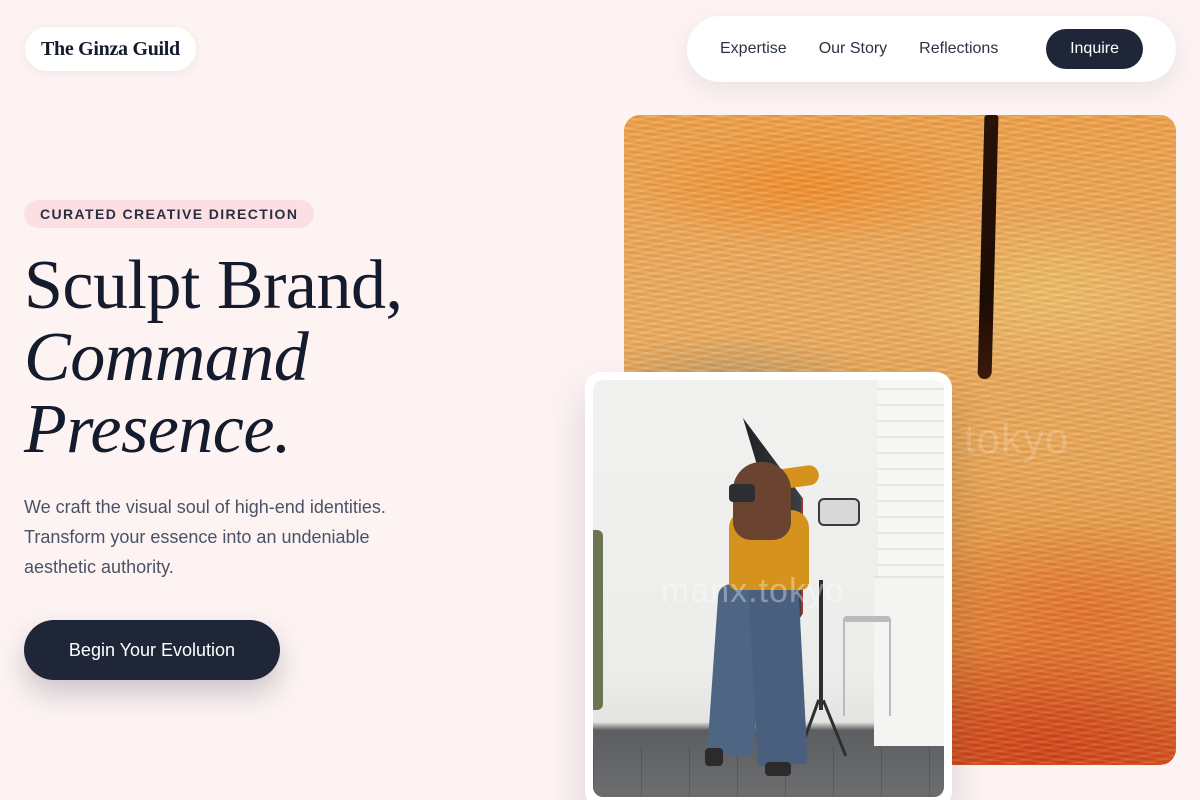  I want to click on nav-link-expertise: Expertise, so click(753, 49).